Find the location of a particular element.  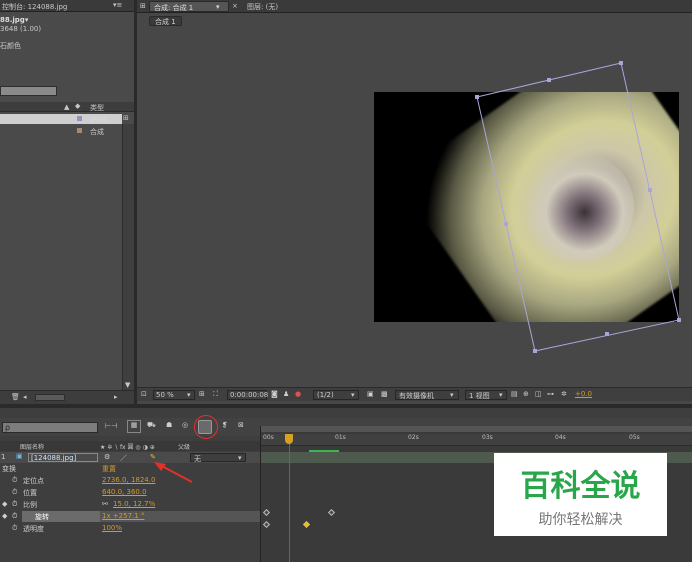

col-type-header: 类型 is located at coordinates (97, 108).